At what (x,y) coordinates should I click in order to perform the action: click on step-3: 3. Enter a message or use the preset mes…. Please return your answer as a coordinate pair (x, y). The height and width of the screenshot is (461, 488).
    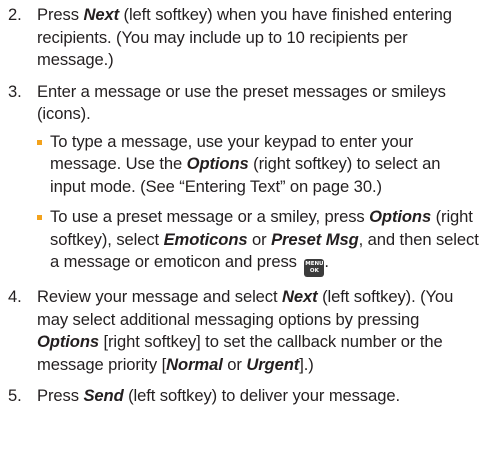
    Looking at the image, I should click on (243, 103).